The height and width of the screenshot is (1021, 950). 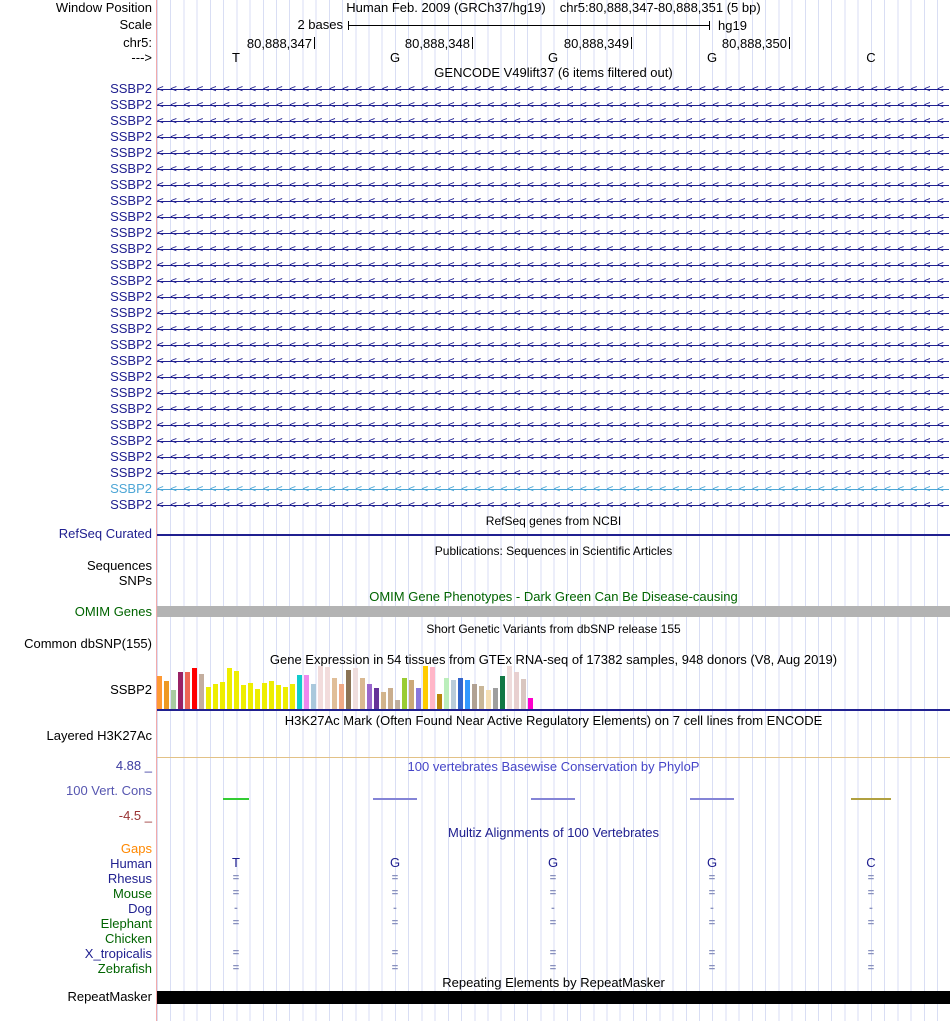 I want to click on omim-gene-bar, so click(x=553, y=611).